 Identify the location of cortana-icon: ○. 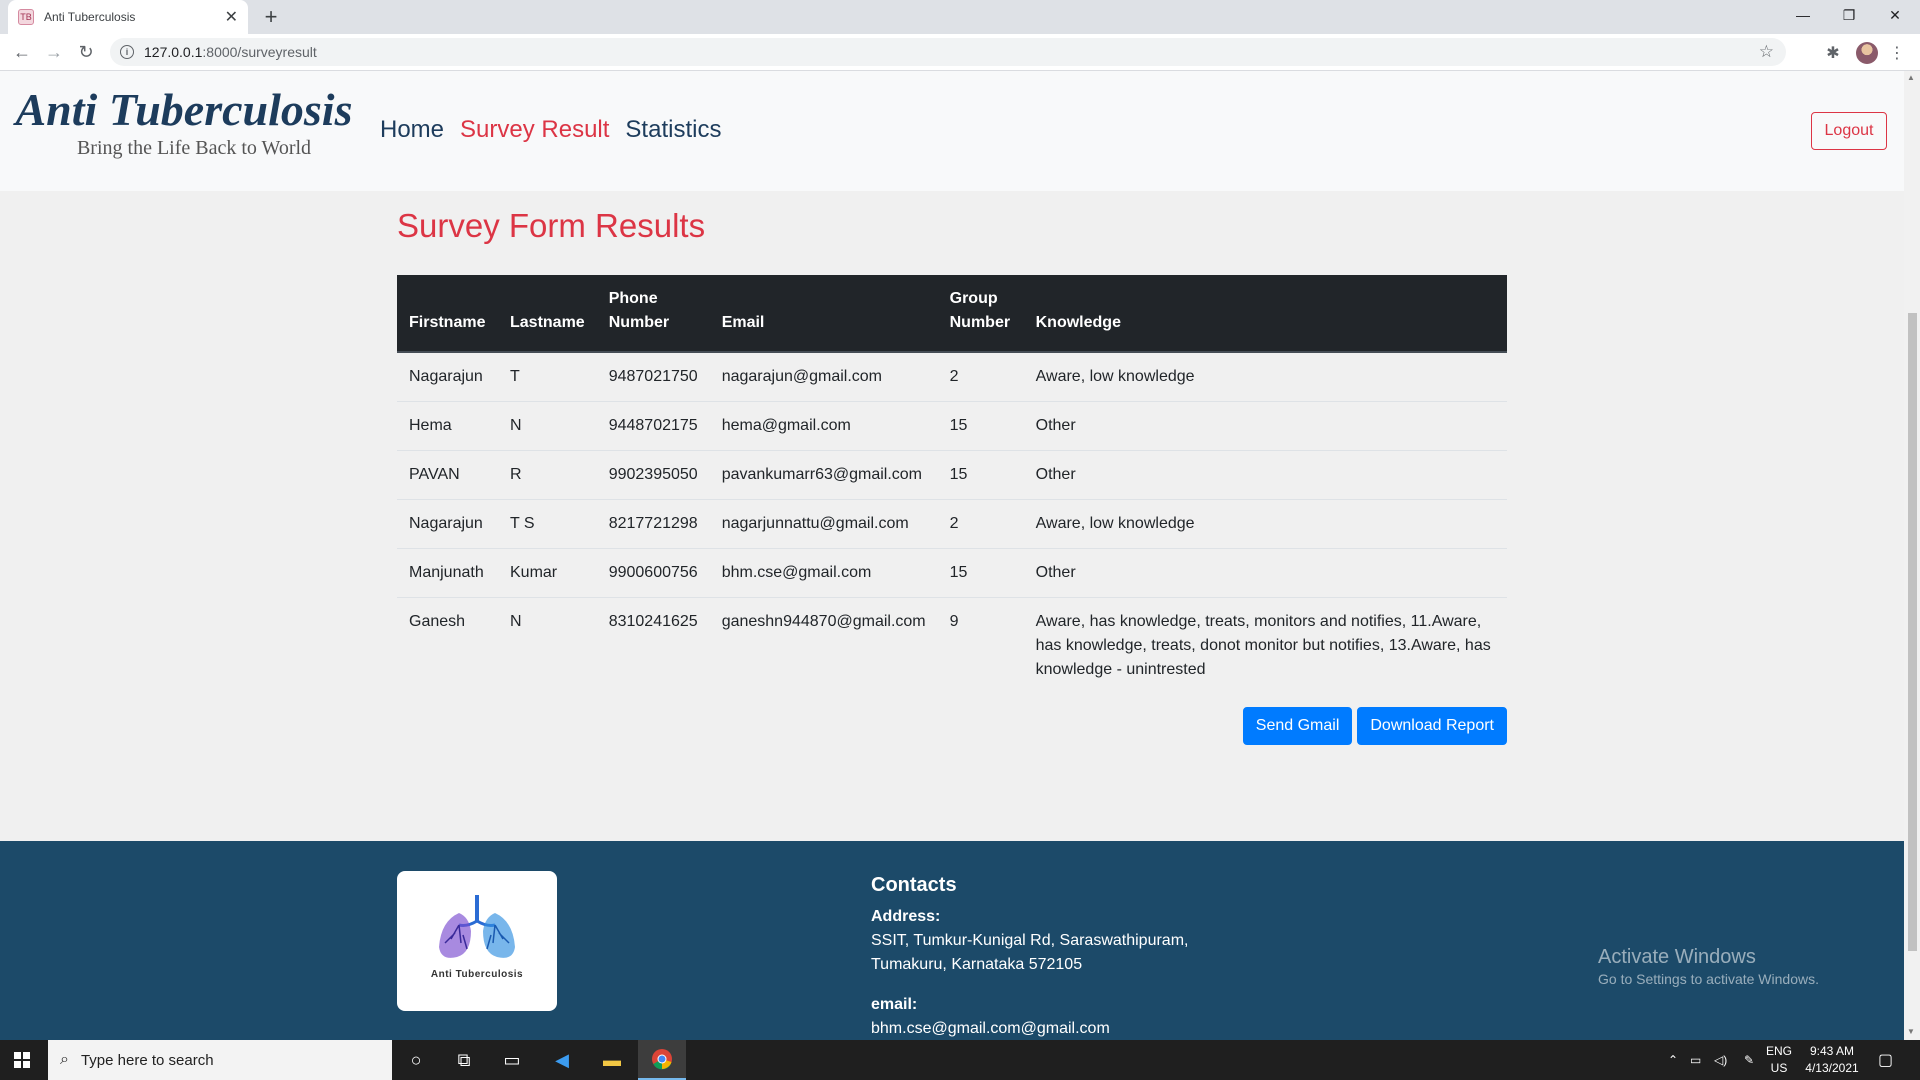
(416, 1060).